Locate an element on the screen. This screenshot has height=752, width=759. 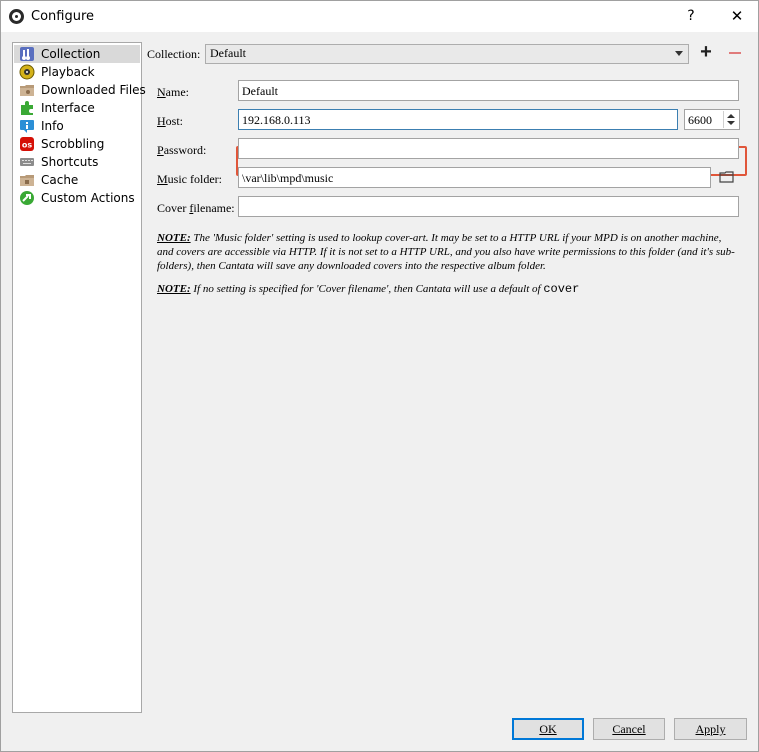
help-button: ? is located at coordinates (691, 16).